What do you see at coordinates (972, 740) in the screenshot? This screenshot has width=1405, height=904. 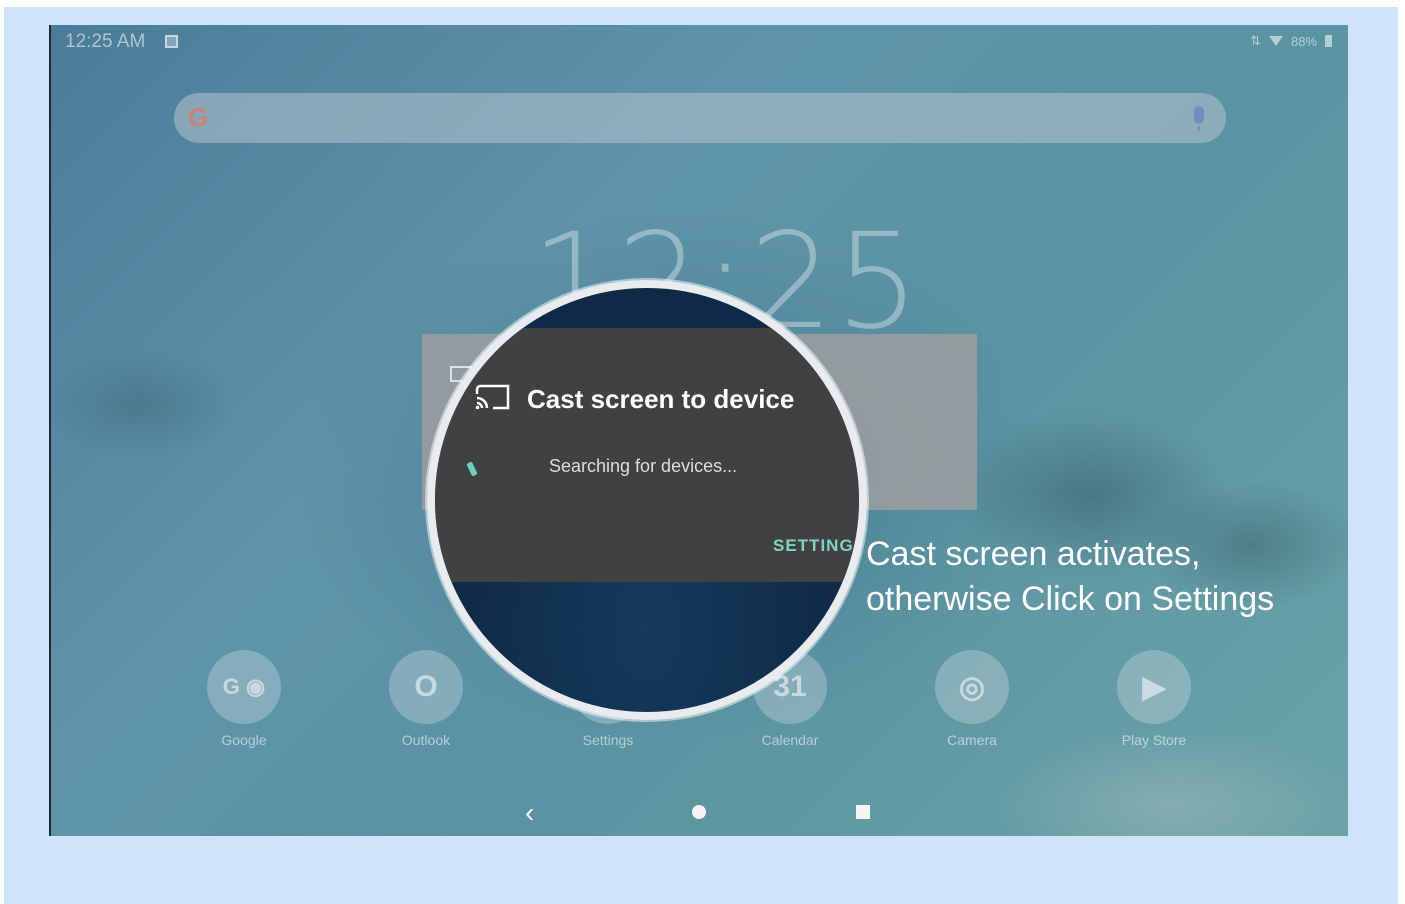 I see `app-label: Camera` at bounding box center [972, 740].